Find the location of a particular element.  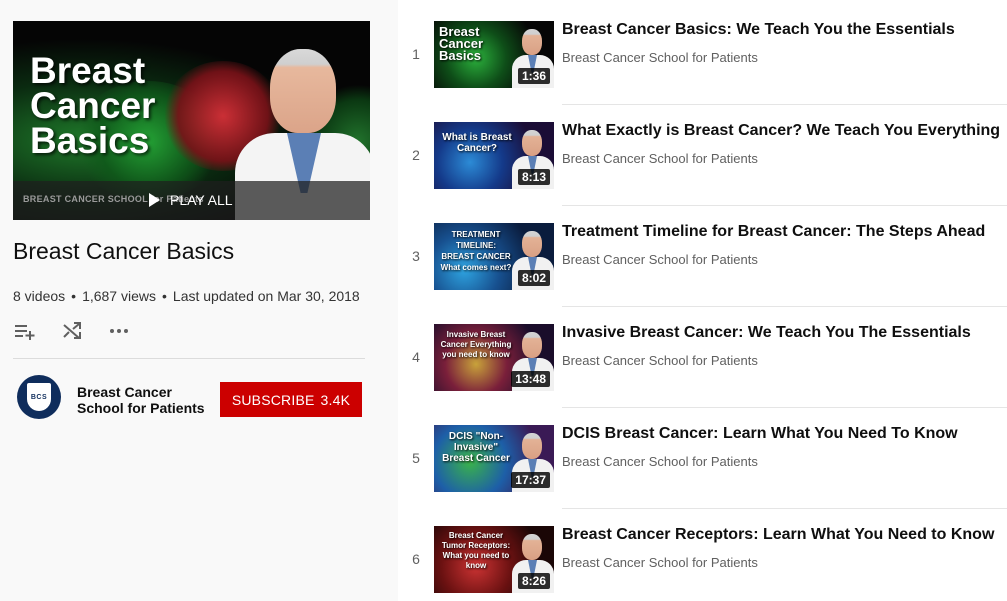

video-index: 2 is located at coordinates (416, 155).